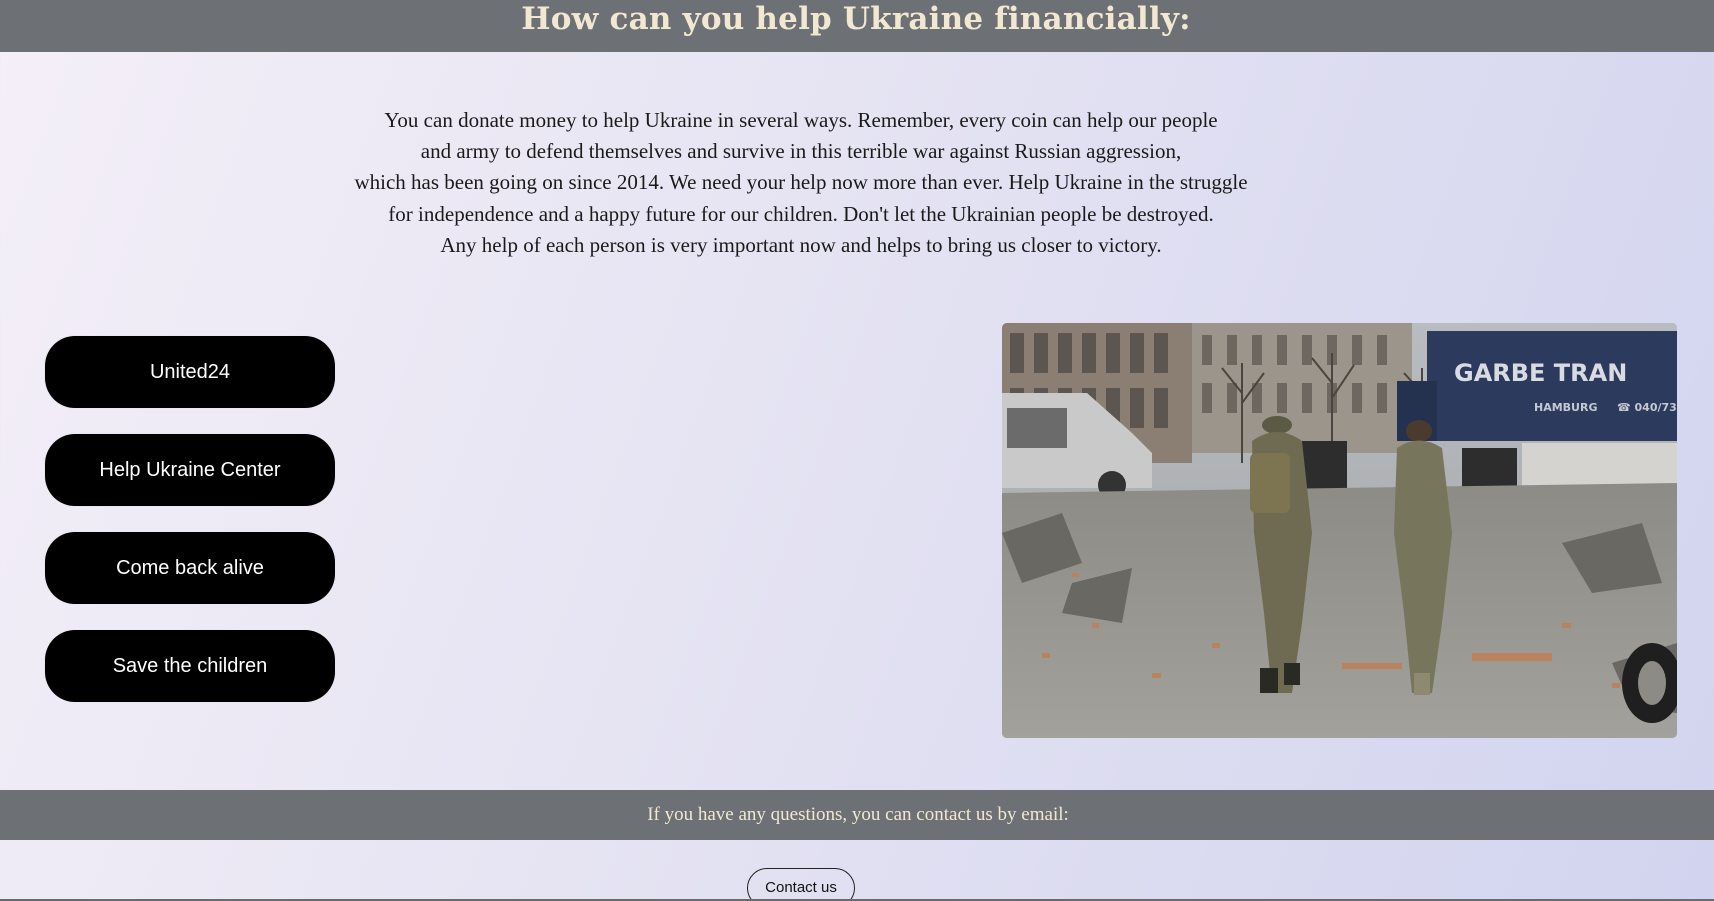  What do you see at coordinates (856, 19) in the screenshot?
I see `page-title: How can you help Ukraine financially:` at bounding box center [856, 19].